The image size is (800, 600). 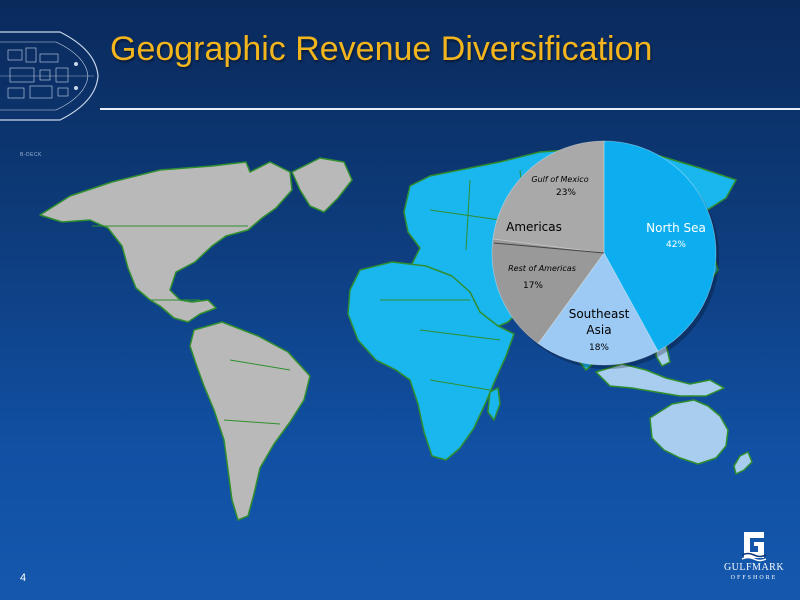 I want to click on gulfmark-logo: GULFMARK OFFSHORE, so click(x=754, y=559).